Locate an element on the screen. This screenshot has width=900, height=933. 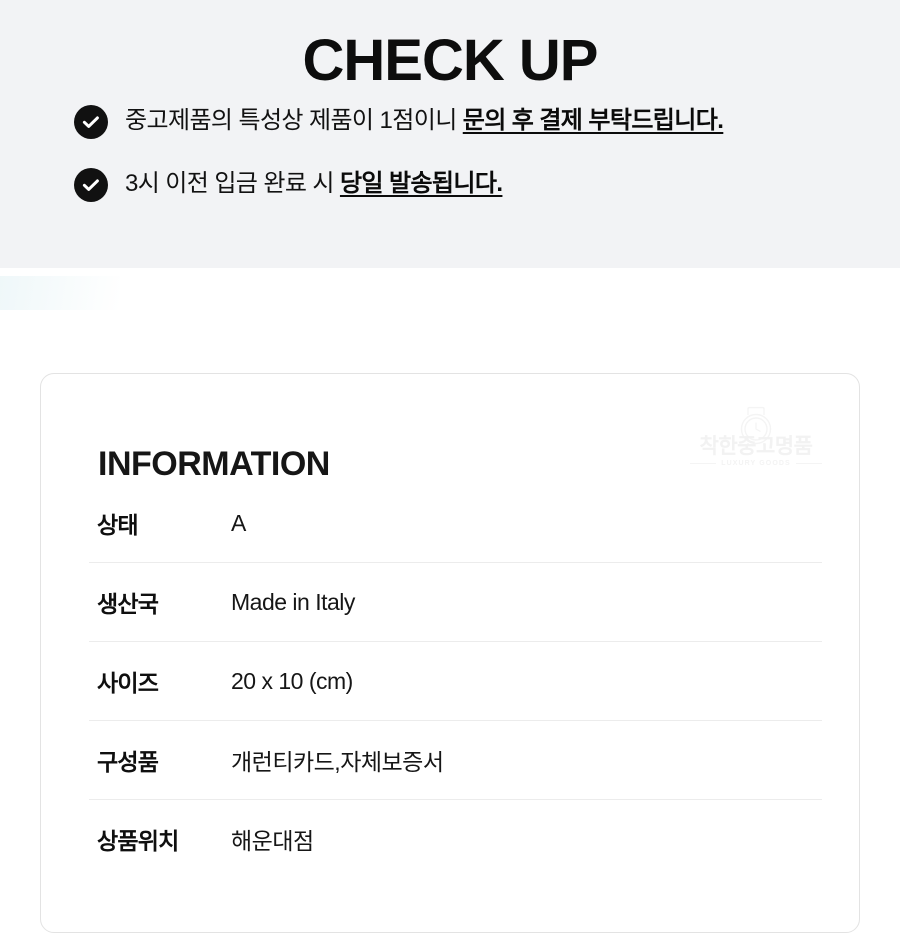
checkup-item: 3시 이전 입금 완료 시 당일 발송됩니다. is located at coordinates (474, 184).